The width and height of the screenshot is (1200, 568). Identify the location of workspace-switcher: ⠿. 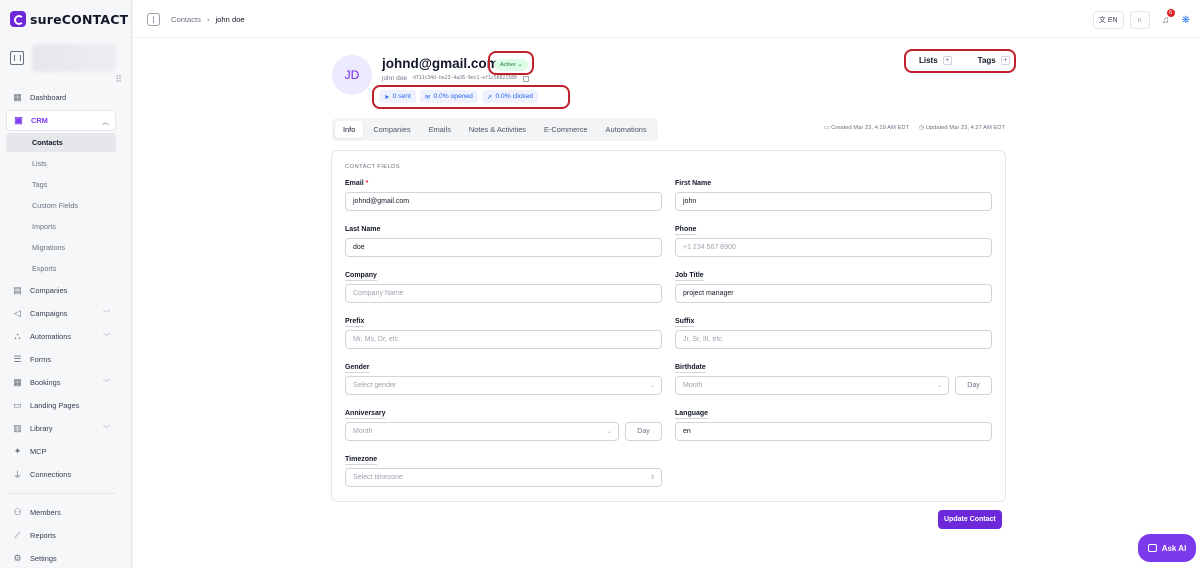
(66, 62).